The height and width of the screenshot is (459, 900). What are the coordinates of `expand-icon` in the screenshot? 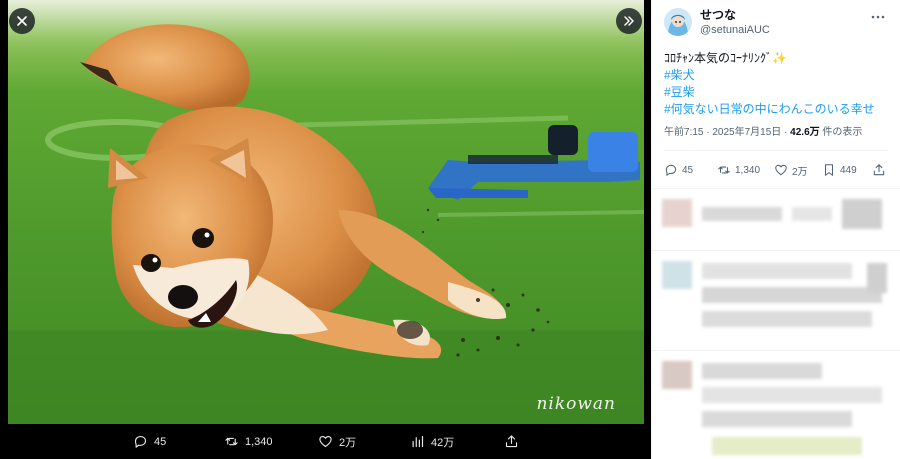 It's located at (629, 21).